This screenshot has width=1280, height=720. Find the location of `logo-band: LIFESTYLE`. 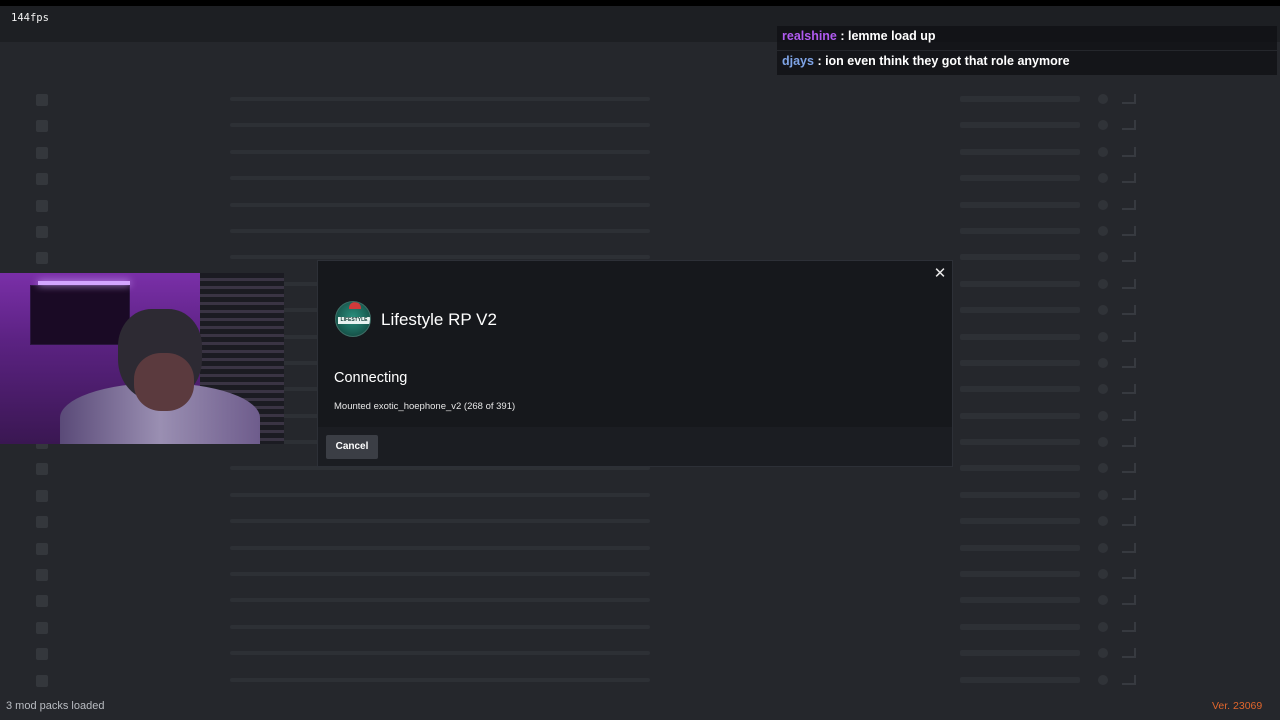

logo-band: LIFESTYLE is located at coordinates (354, 320).